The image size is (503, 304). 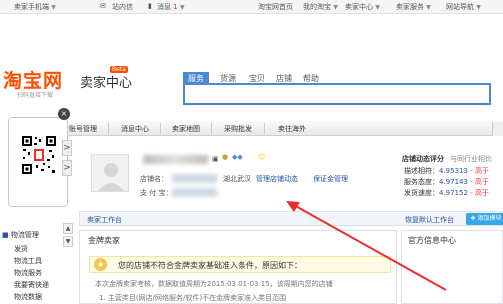 What do you see at coordinates (175, 159) in the screenshot?
I see `username-redacted` at bounding box center [175, 159].